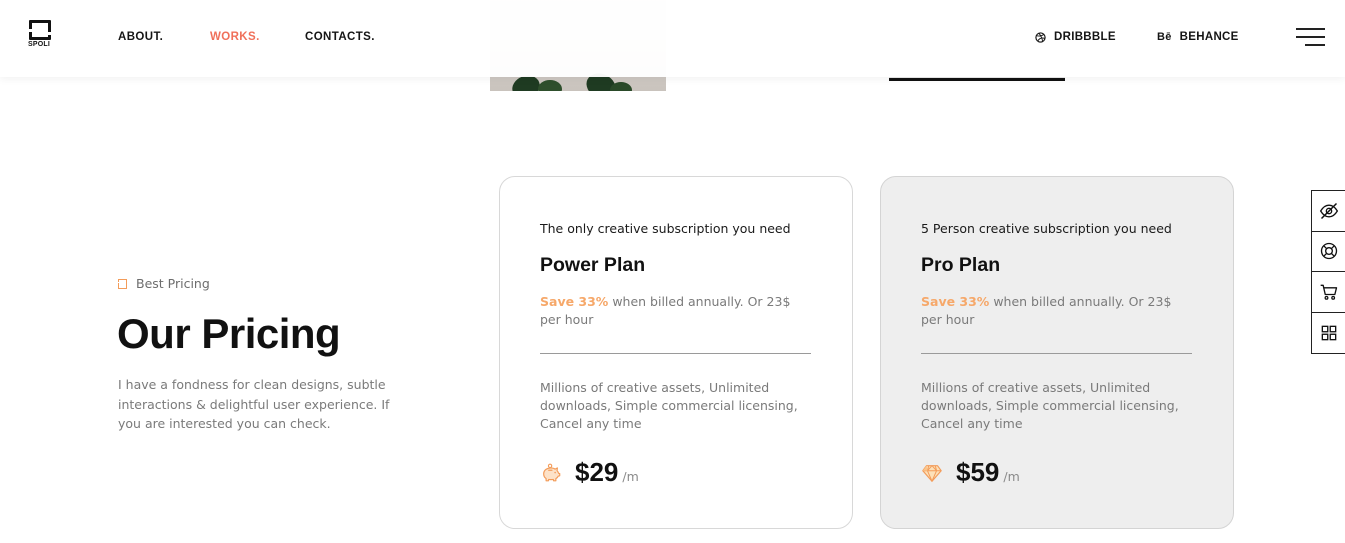 This screenshot has width=1345, height=543. Describe the element at coordinates (665, 228) in the screenshot. I see `plan-subtitle: The only creative subscription you need` at that location.